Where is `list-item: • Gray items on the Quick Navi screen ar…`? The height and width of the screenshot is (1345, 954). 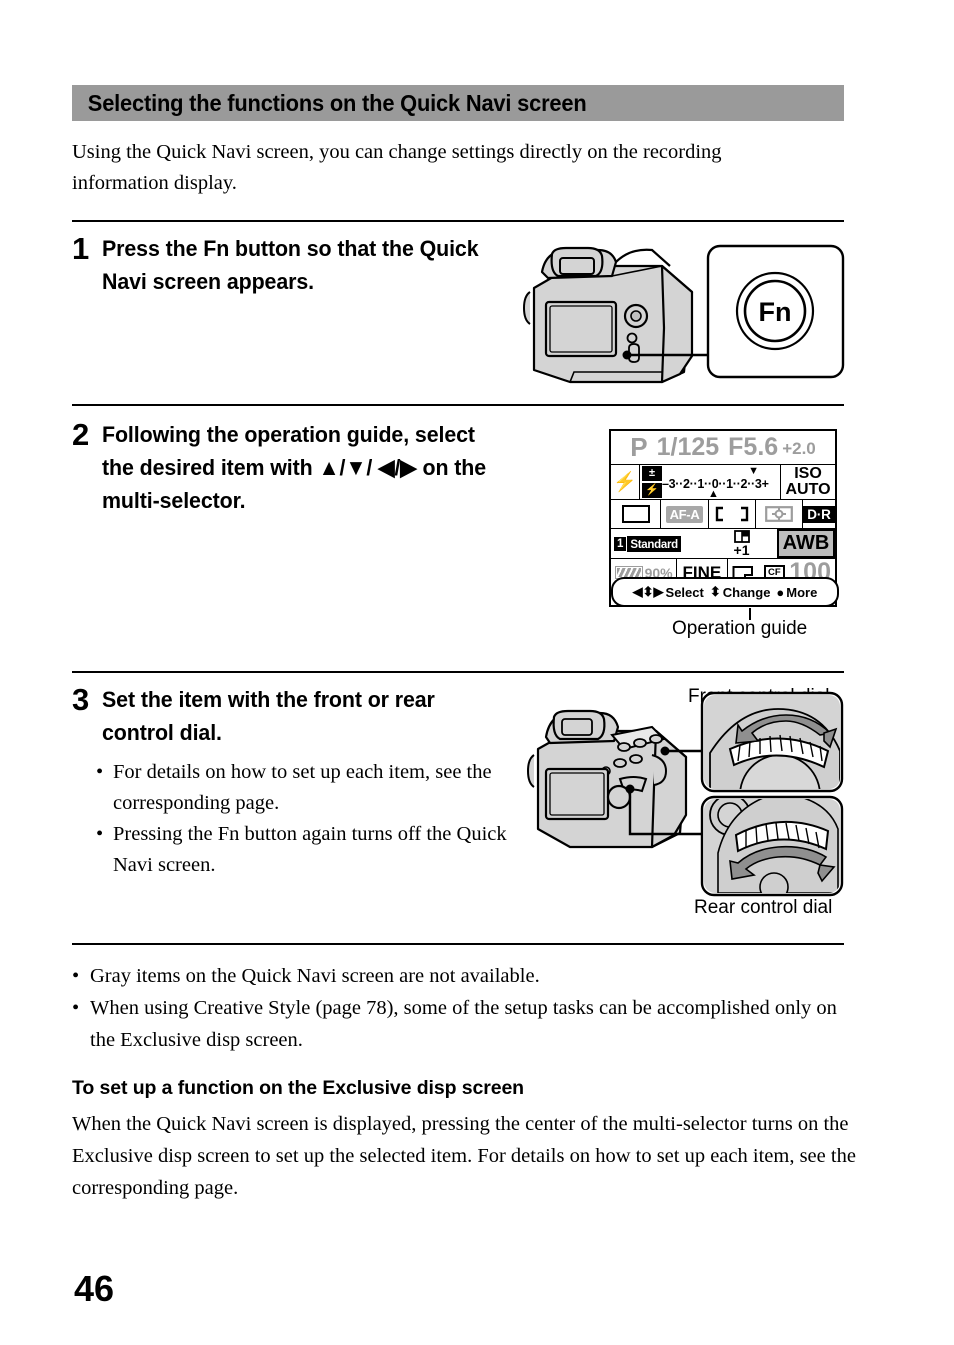
list-item: • Gray items on the Quick Navi screen ar… is located at coordinates (459, 976).